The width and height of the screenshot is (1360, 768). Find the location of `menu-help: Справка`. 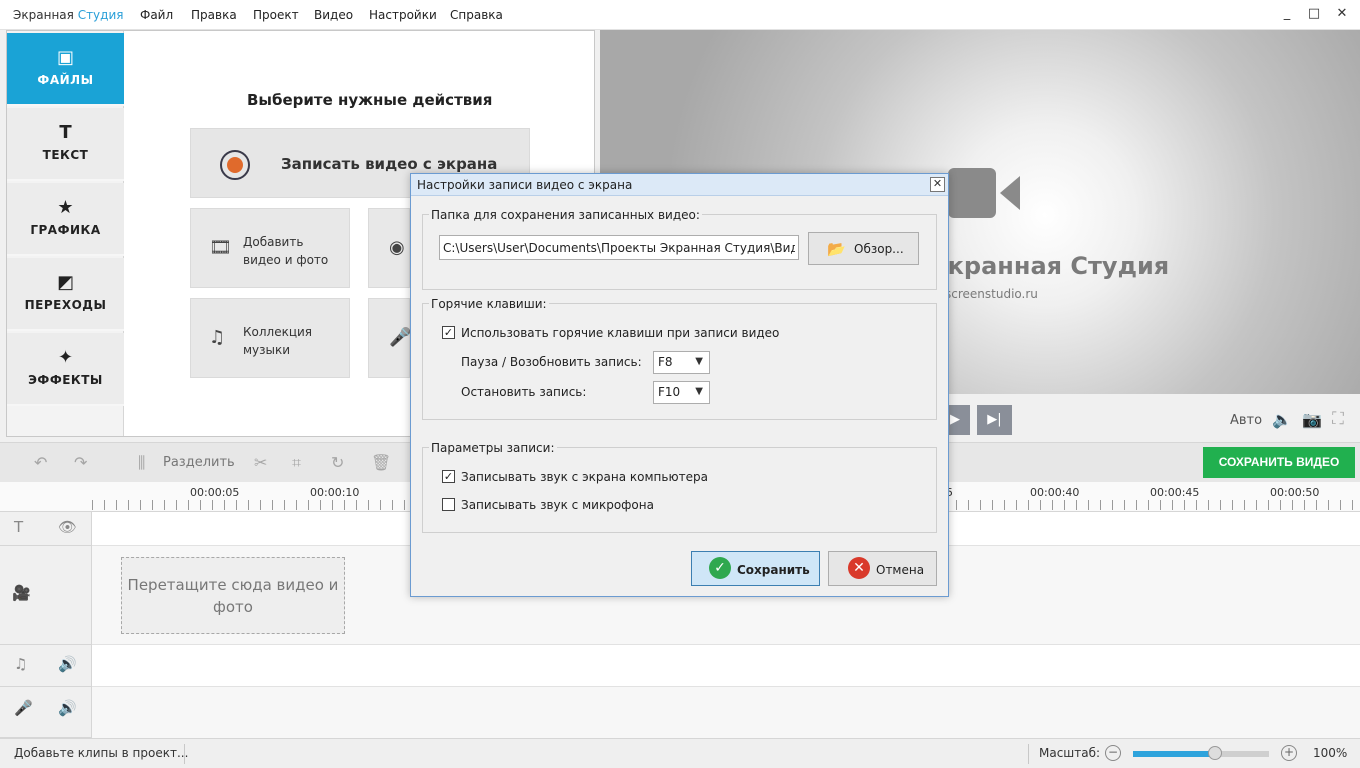

menu-help: Справка is located at coordinates (476, 15).